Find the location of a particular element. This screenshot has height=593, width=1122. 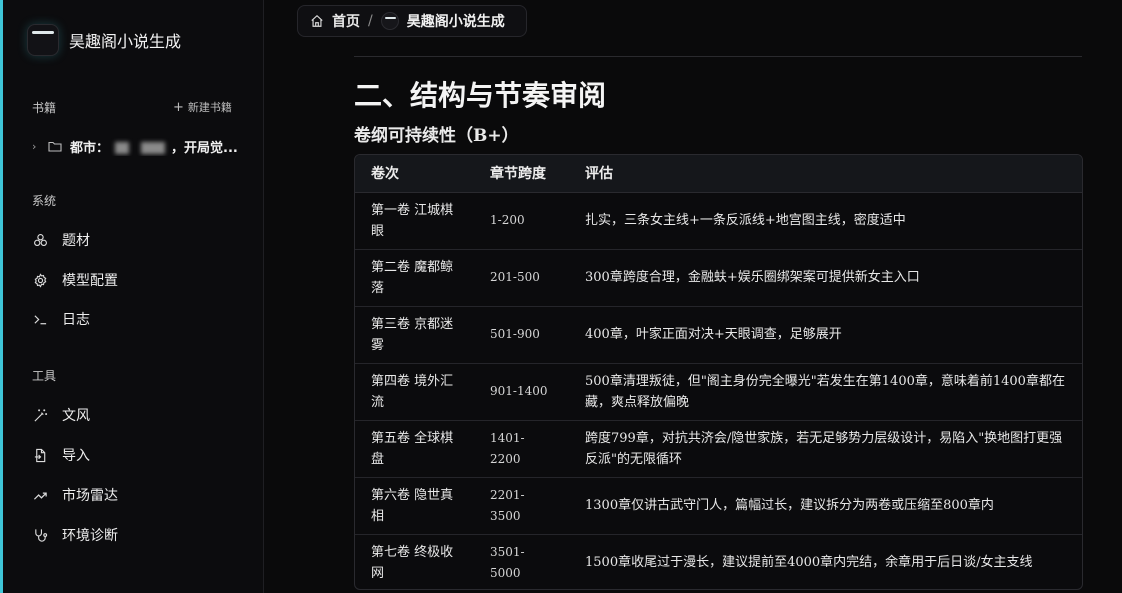

magic-wand-icon is located at coordinates (40, 415).